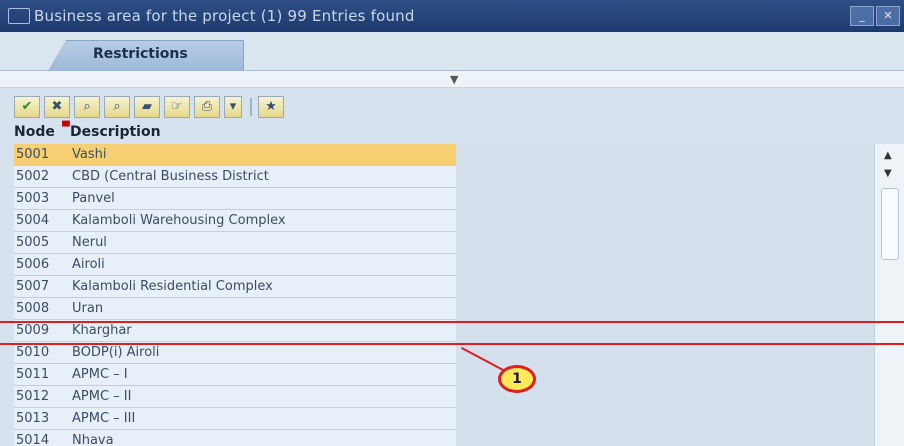 This screenshot has width=904, height=446. I want to click on node-description: Nerul, so click(89, 242).